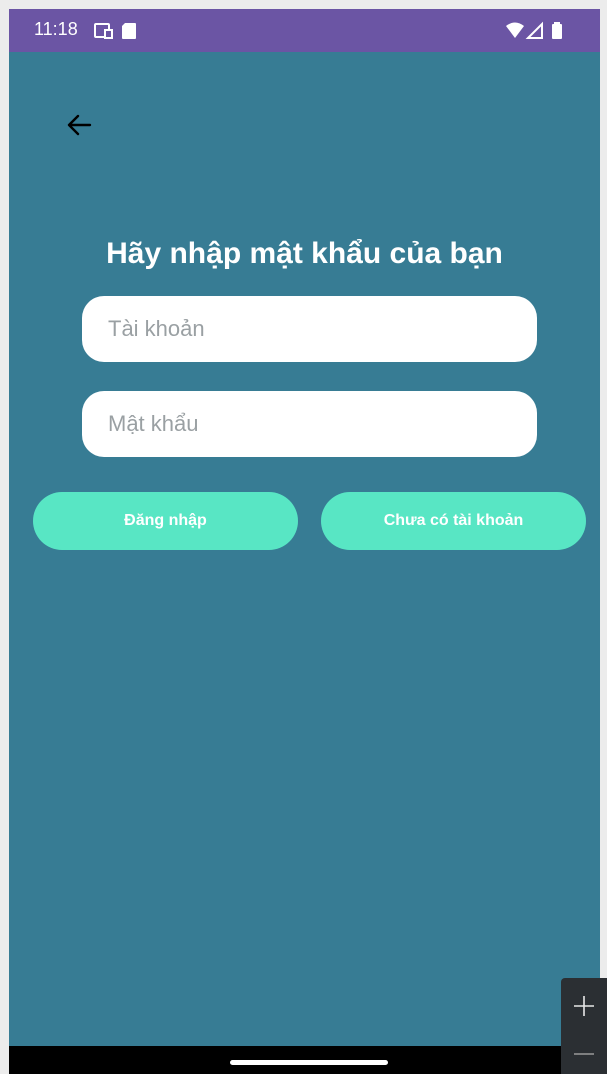 The width and height of the screenshot is (607, 1074). Describe the element at coordinates (304, 253) in the screenshot. I see `page-title: Hãy nhập mật khẩu của bạn` at that location.